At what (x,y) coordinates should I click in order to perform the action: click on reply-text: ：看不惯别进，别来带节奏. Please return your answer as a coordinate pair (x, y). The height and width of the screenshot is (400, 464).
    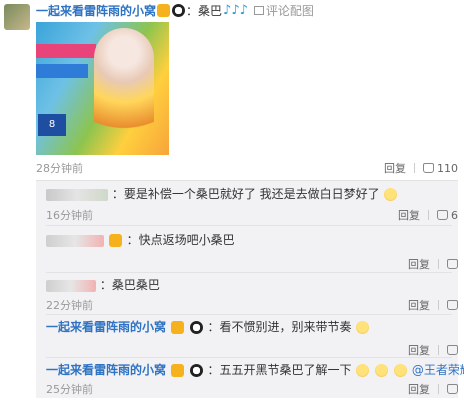
    Looking at the image, I should click on (279, 327).